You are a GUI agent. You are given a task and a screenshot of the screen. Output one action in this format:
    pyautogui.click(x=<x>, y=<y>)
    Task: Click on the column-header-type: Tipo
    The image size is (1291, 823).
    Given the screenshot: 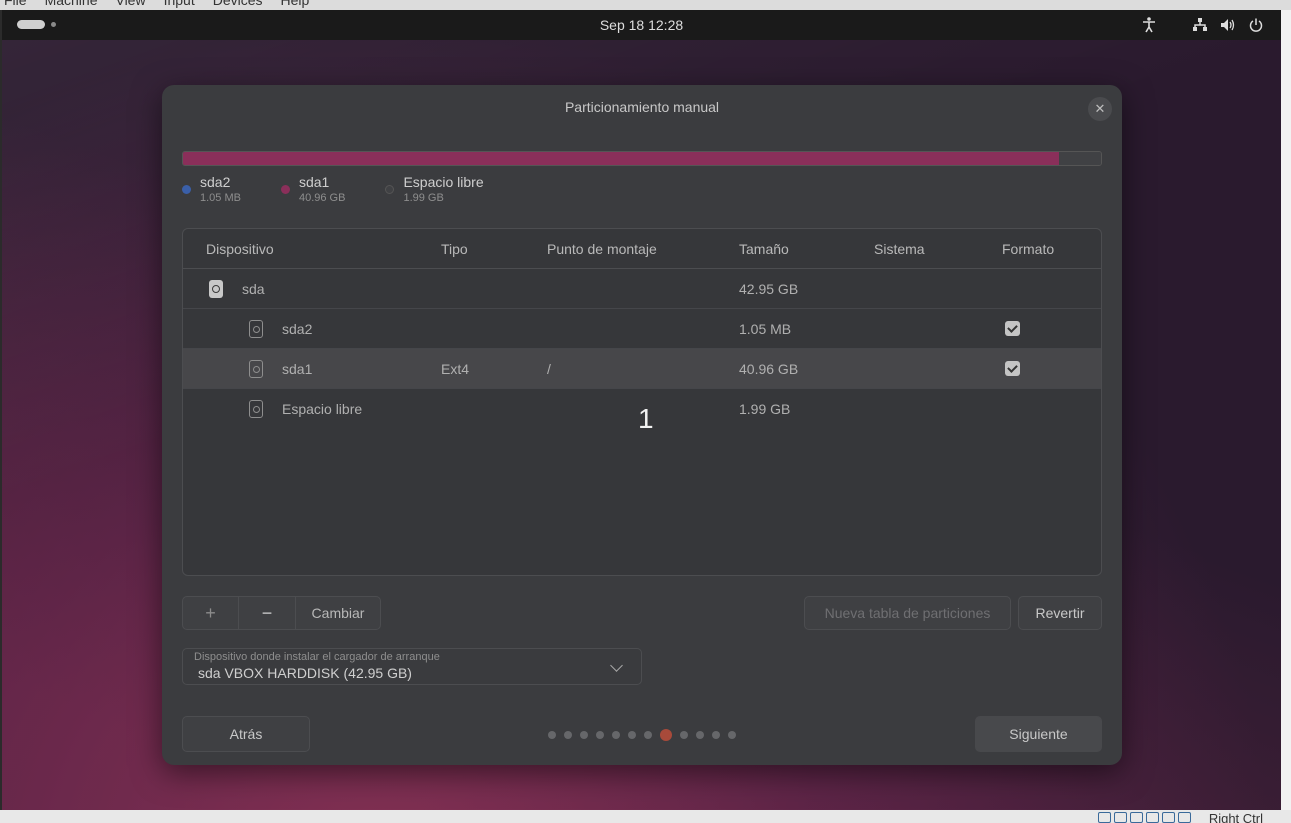 What is the action you would take?
    pyautogui.click(x=454, y=249)
    